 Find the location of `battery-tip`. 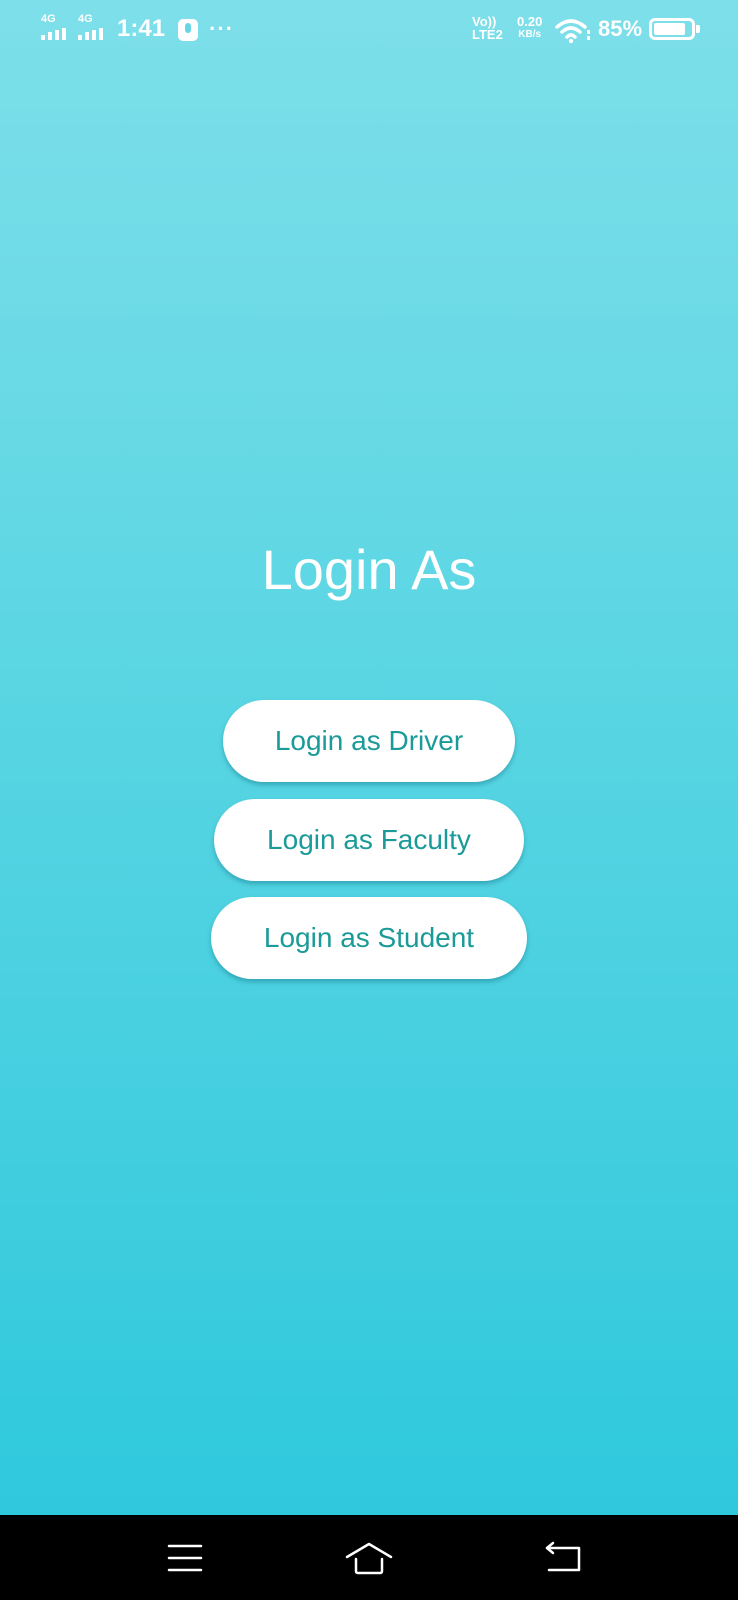

battery-tip is located at coordinates (698, 29).